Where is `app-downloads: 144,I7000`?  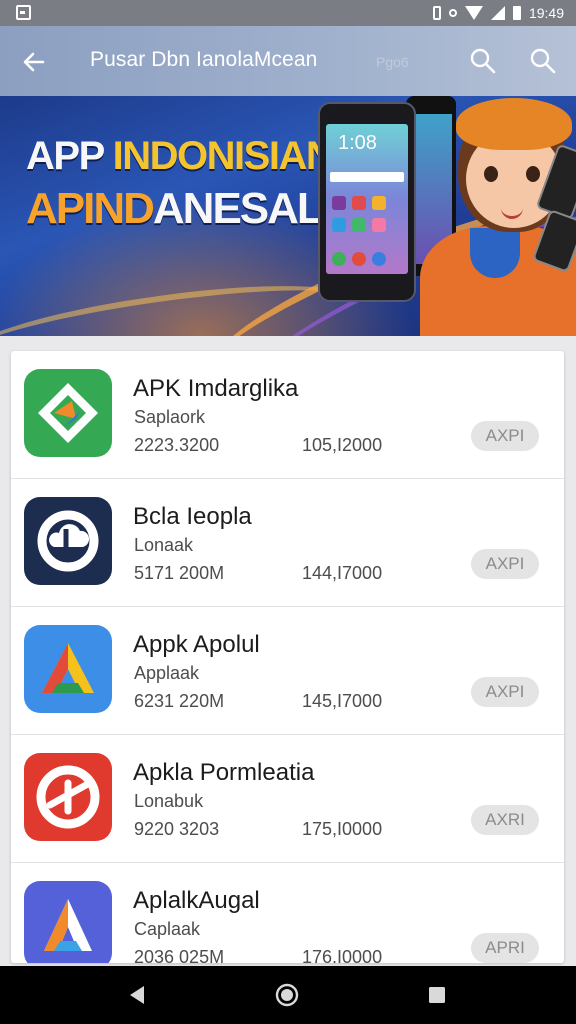
app-downloads: 144,I7000 is located at coordinates (342, 573).